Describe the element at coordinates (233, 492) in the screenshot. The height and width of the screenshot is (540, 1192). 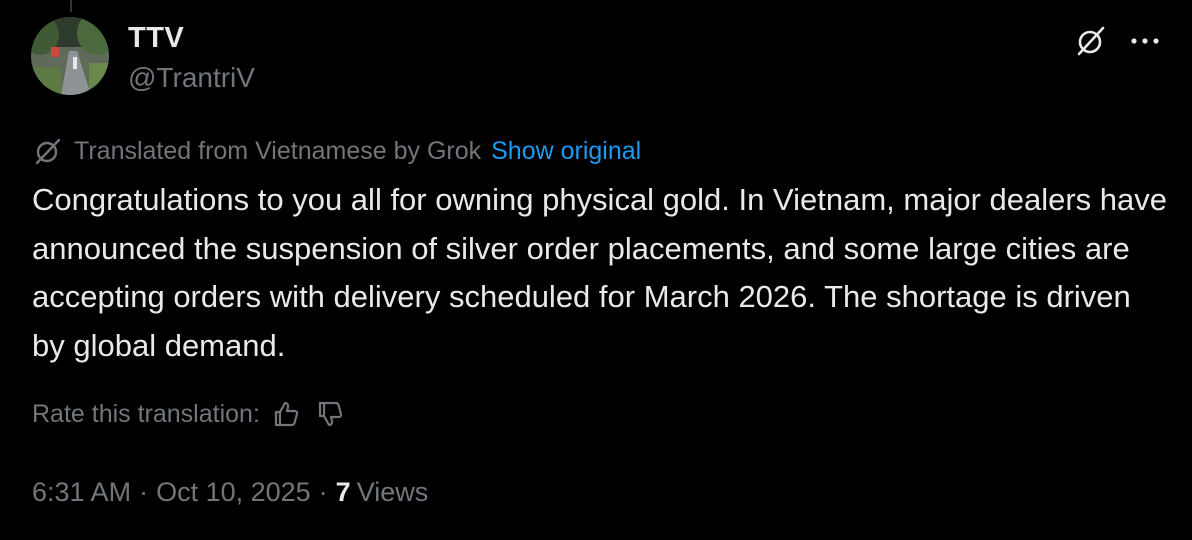
I see `tweet-date: Oct 10, 2025` at that location.